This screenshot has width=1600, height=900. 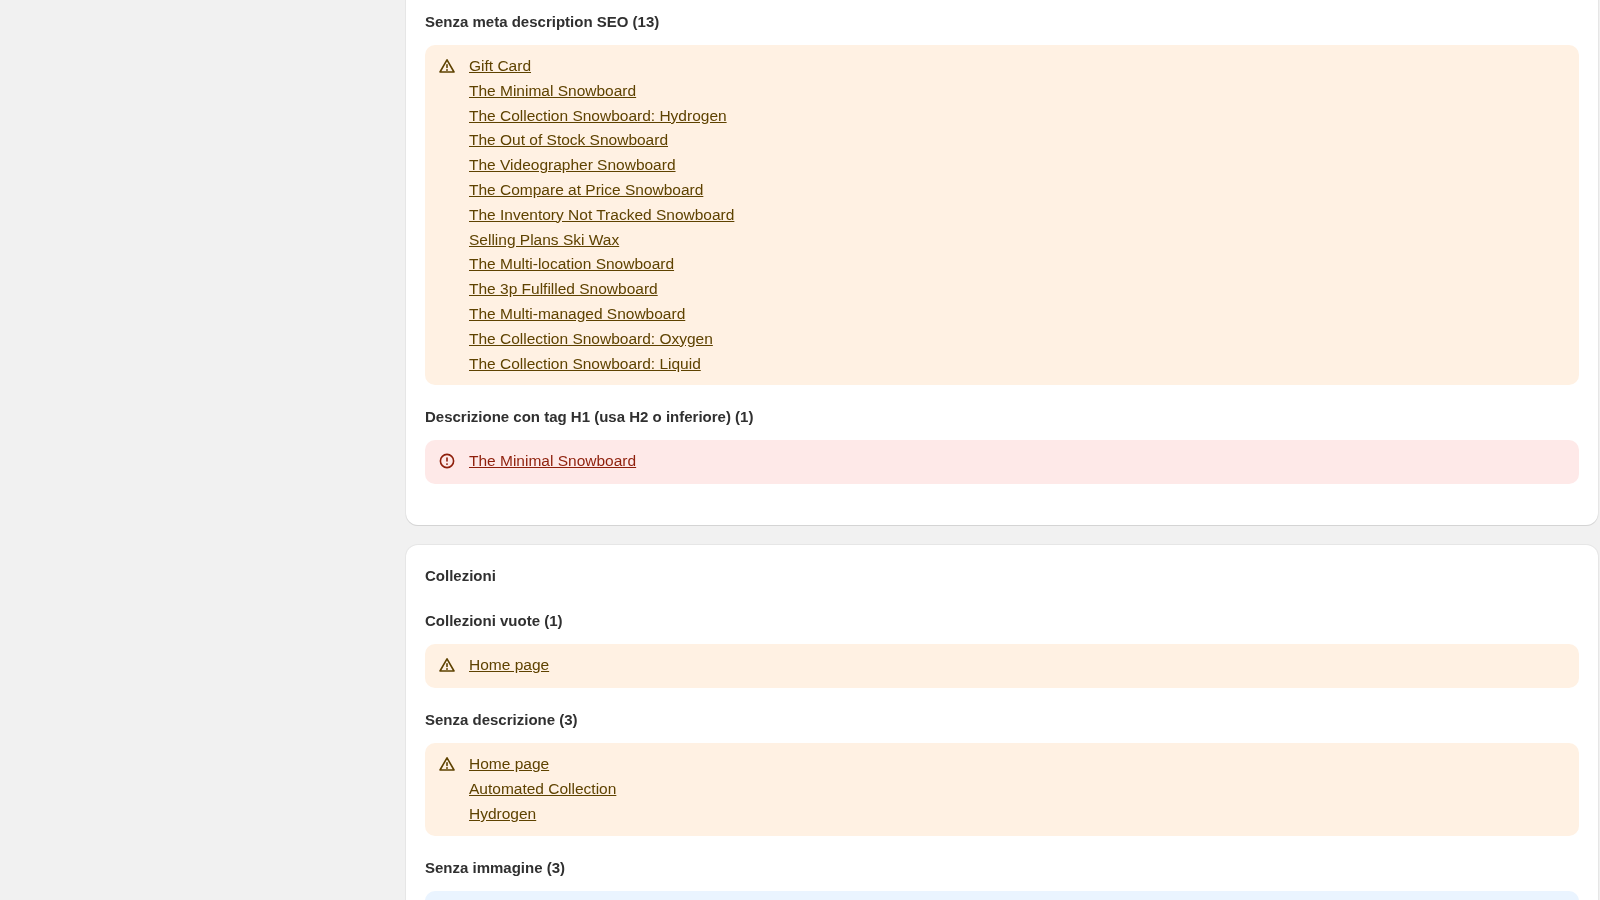 I want to click on card-title: Collezioni, so click(x=461, y=576).